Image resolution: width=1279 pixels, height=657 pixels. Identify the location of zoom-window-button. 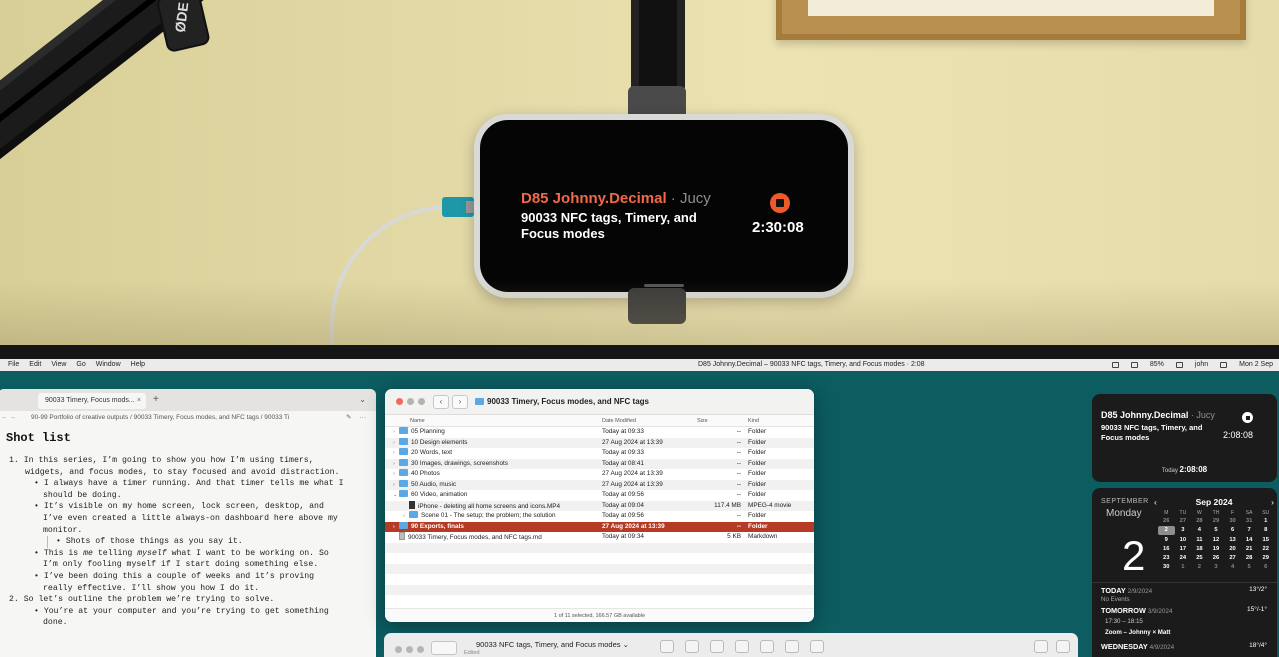
(420, 649).